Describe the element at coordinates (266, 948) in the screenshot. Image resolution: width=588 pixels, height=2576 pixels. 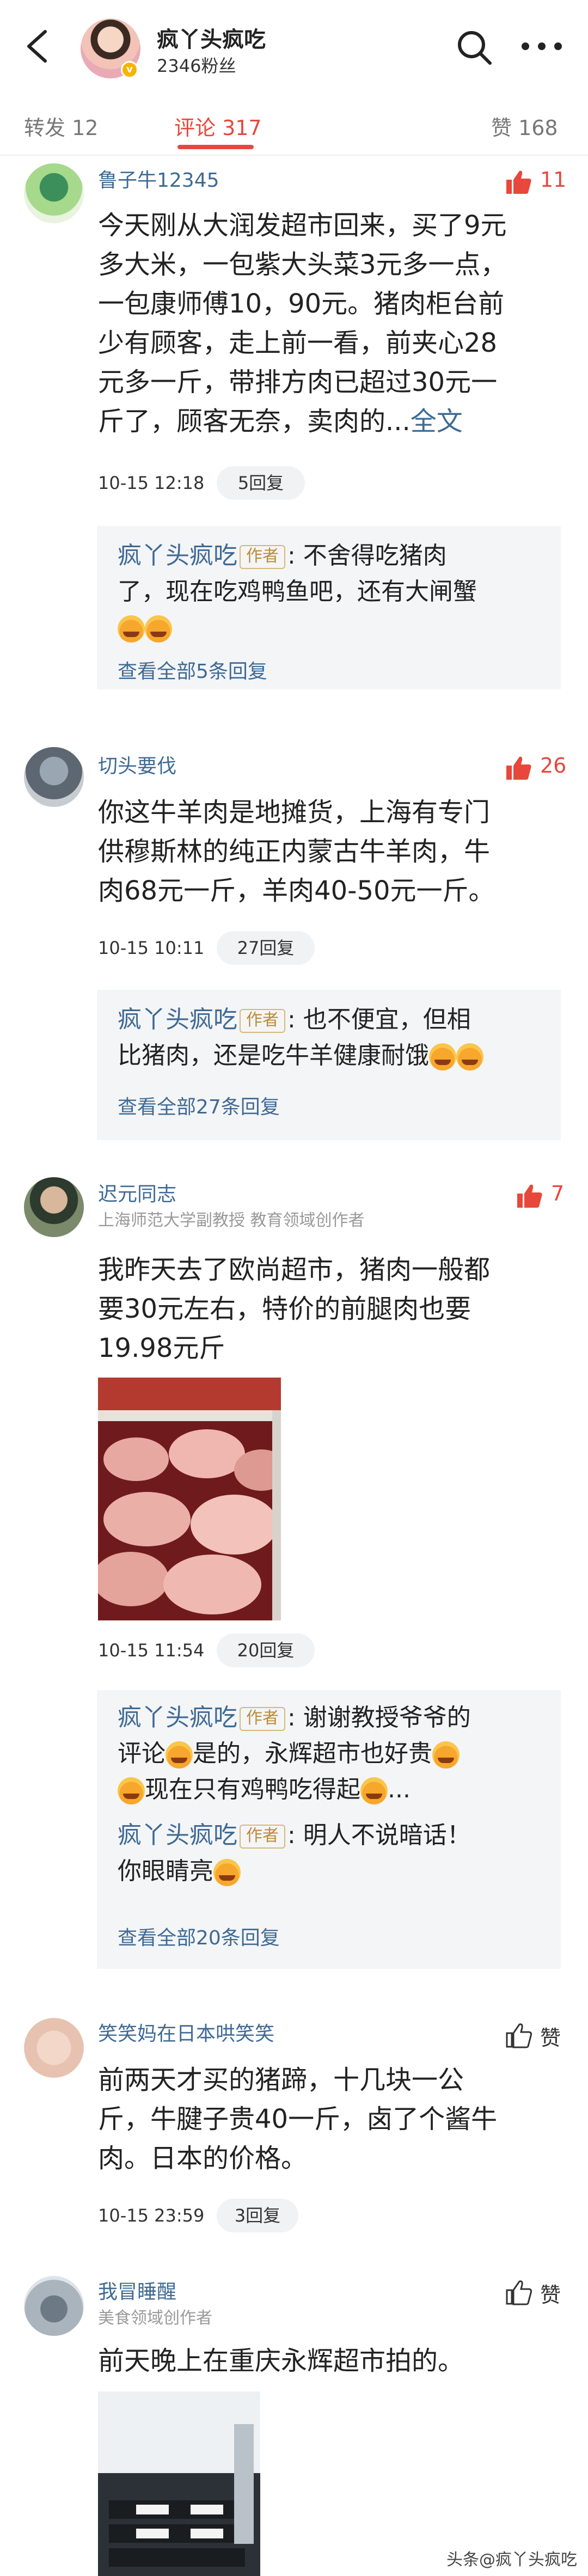
I see `reply-count-button: 27回复` at that location.